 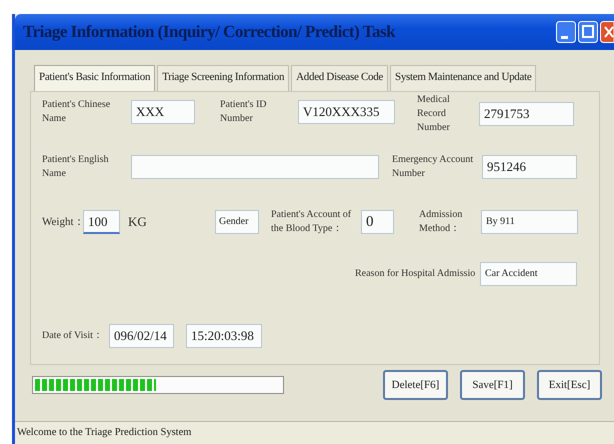 I want to click on action-button: Save[F1], so click(x=492, y=385).